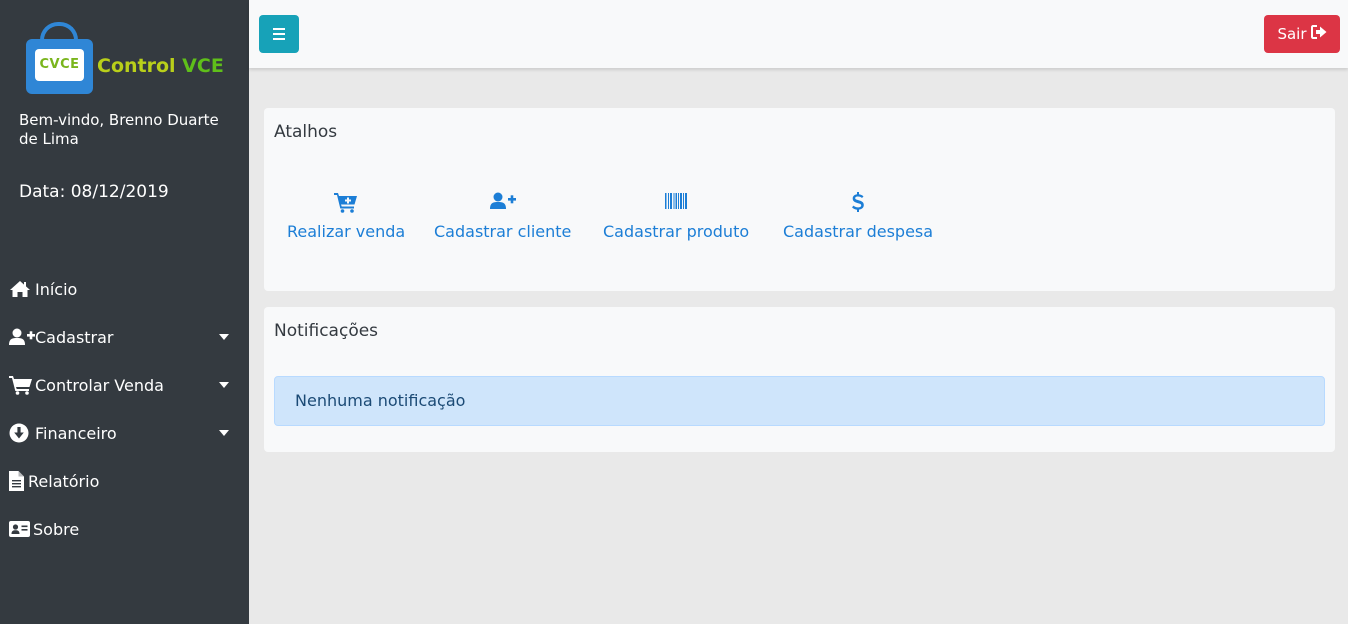 The height and width of the screenshot is (624, 1348). I want to click on sidebar-item-label: Cadastrar, so click(74, 337).